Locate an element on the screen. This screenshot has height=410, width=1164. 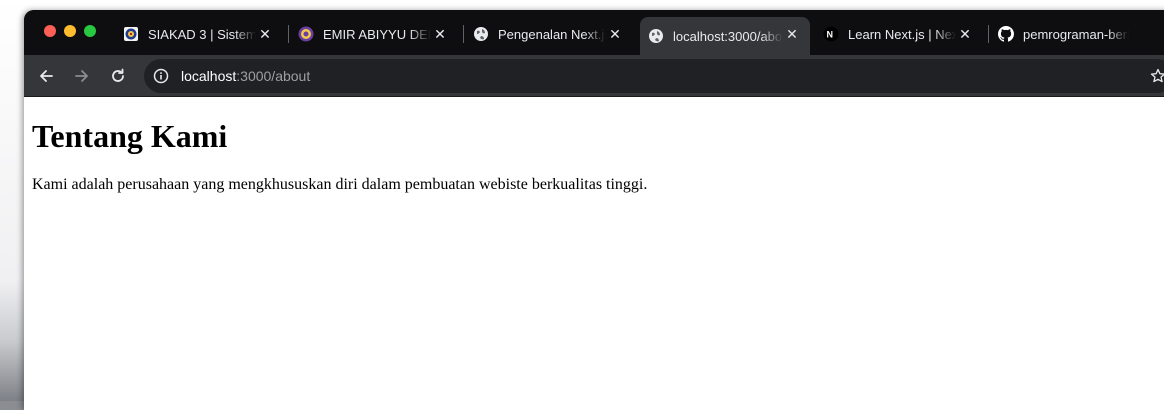
tab-localhost-about: localhost:3000/about ✕ is located at coordinates (725, 36).